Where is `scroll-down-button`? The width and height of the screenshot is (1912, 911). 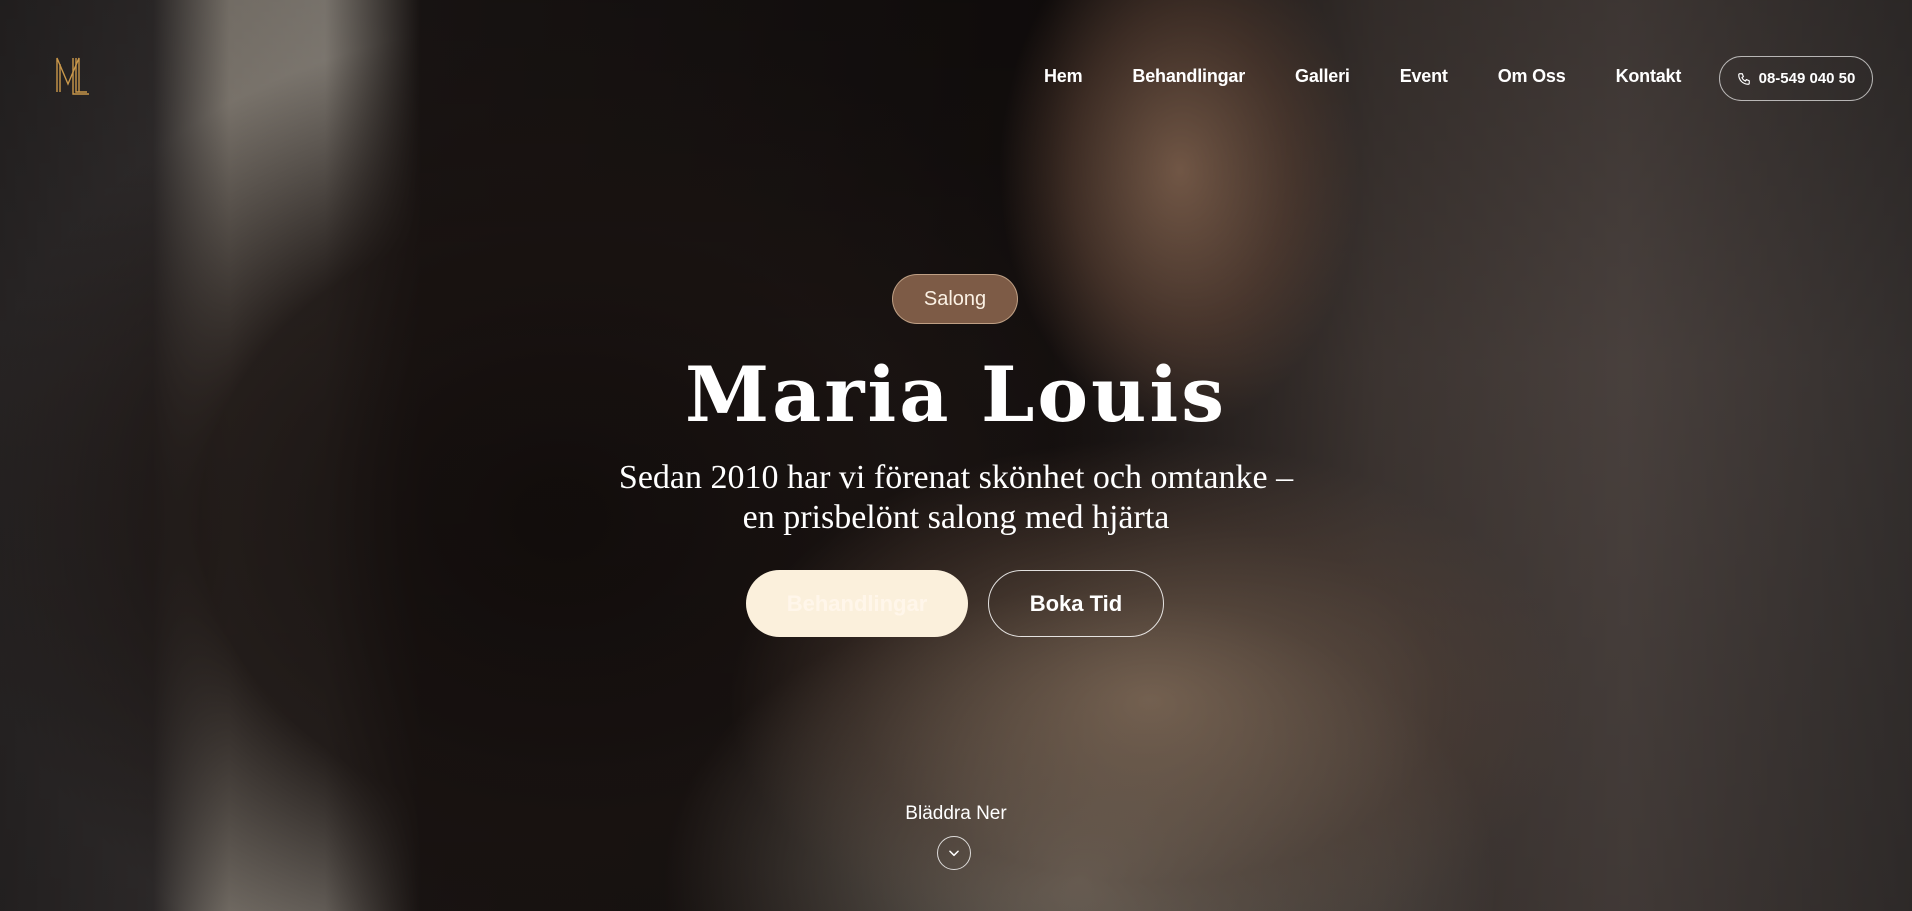
scroll-down-button is located at coordinates (954, 853).